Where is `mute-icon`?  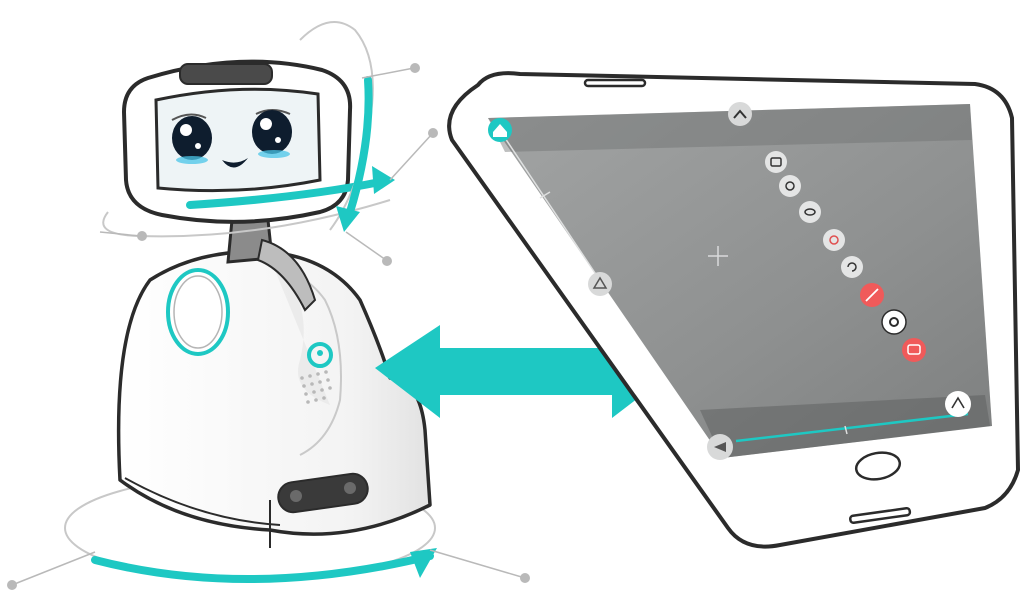
mute-icon is located at coordinates (872, 295).